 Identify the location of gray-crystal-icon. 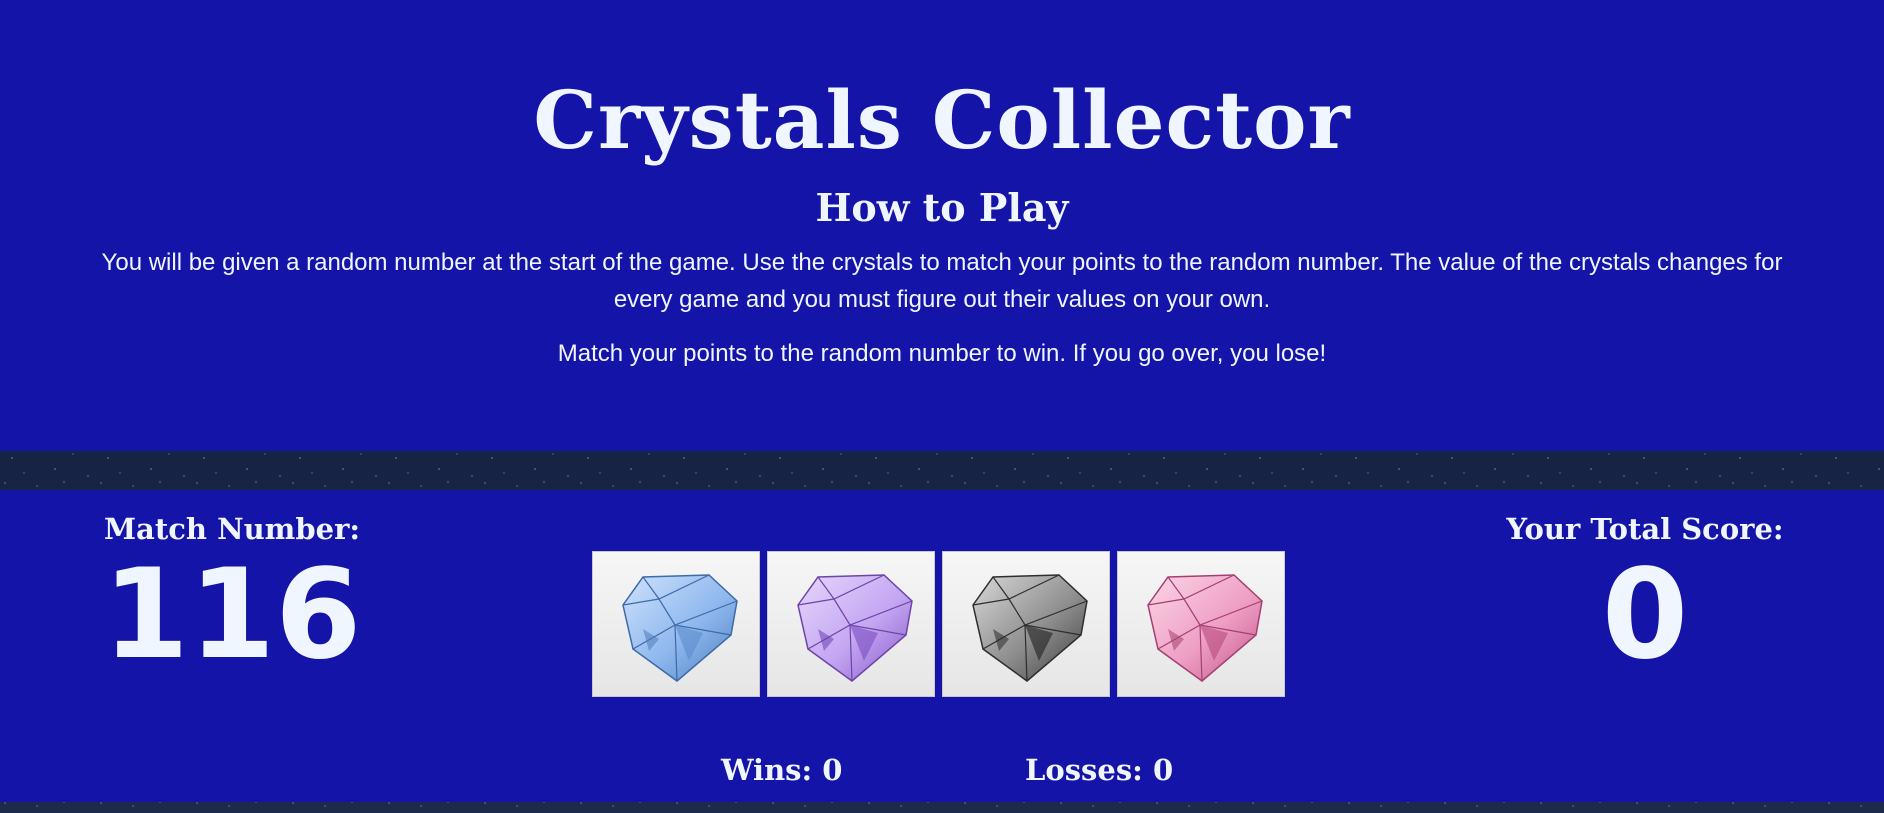
(1030, 628).